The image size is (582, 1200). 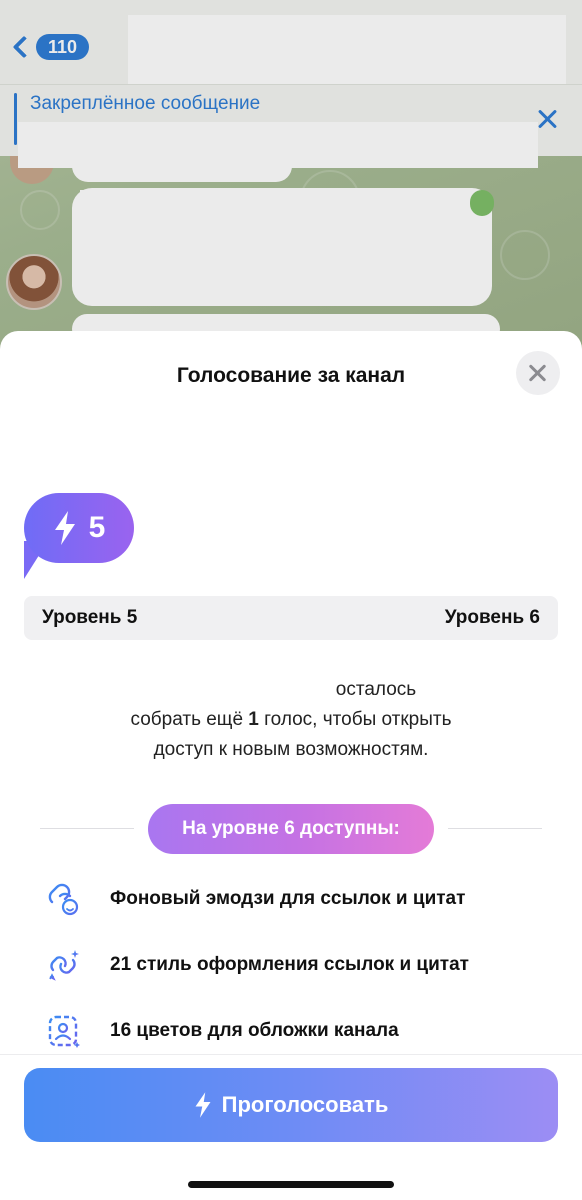 I want to click on cover-color-icon, so click(x=64, y=1031).